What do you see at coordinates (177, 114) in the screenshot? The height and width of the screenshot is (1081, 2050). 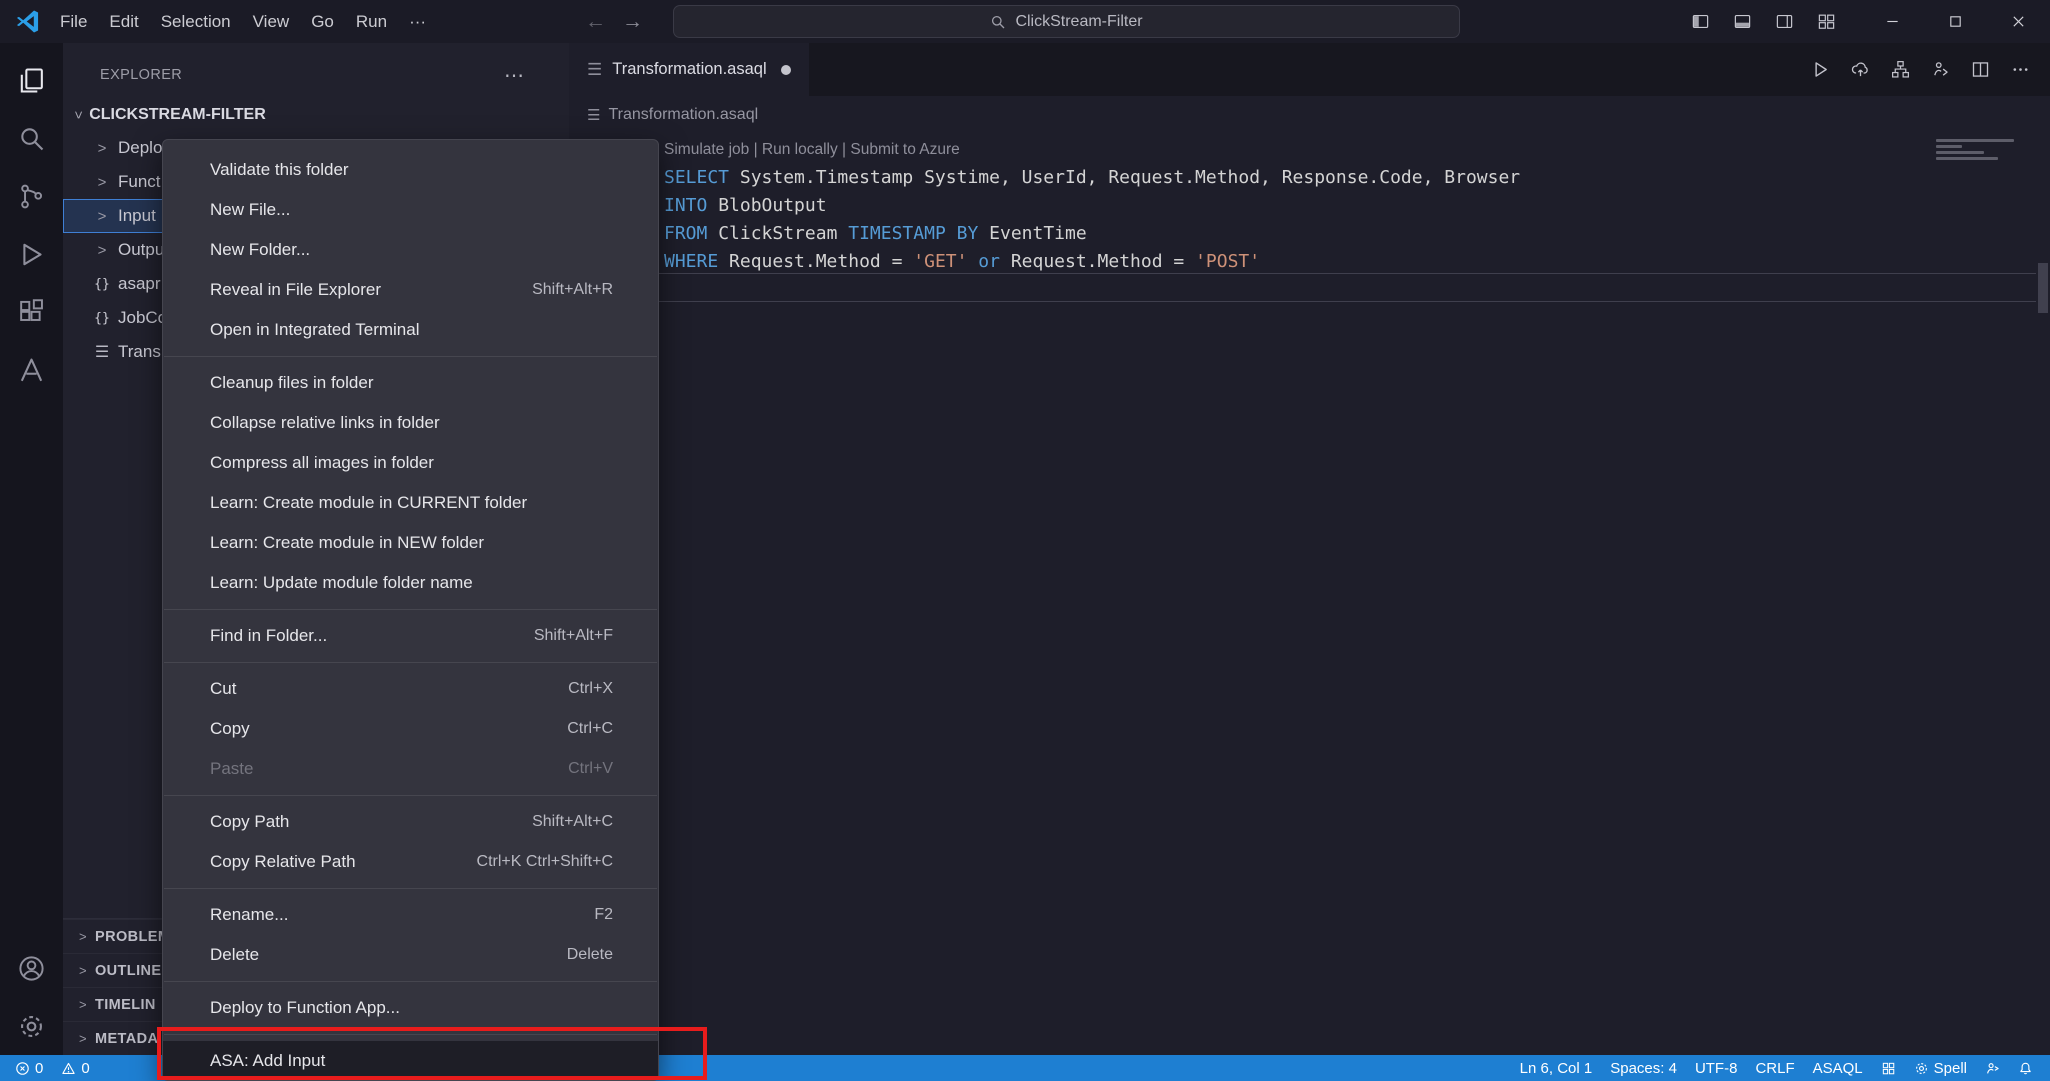 I see `root-folder-label: CLICKSTREAM-FILTER` at bounding box center [177, 114].